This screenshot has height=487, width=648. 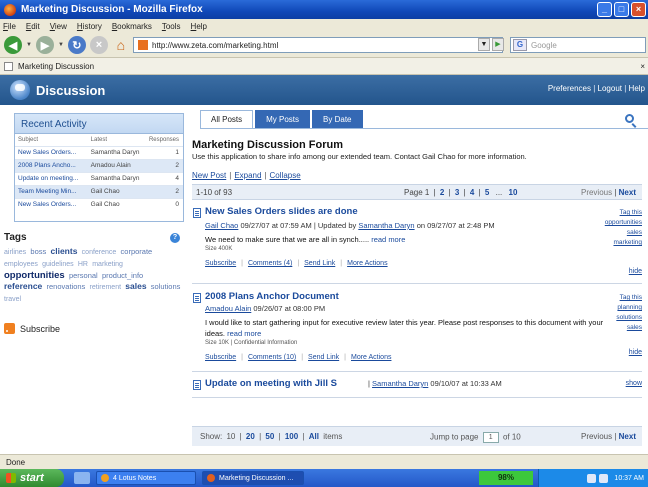 What do you see at coordinates (520, 45) in the screenshot?
I see `google-search-engine-icon: G` at bounding box center [520, 45].